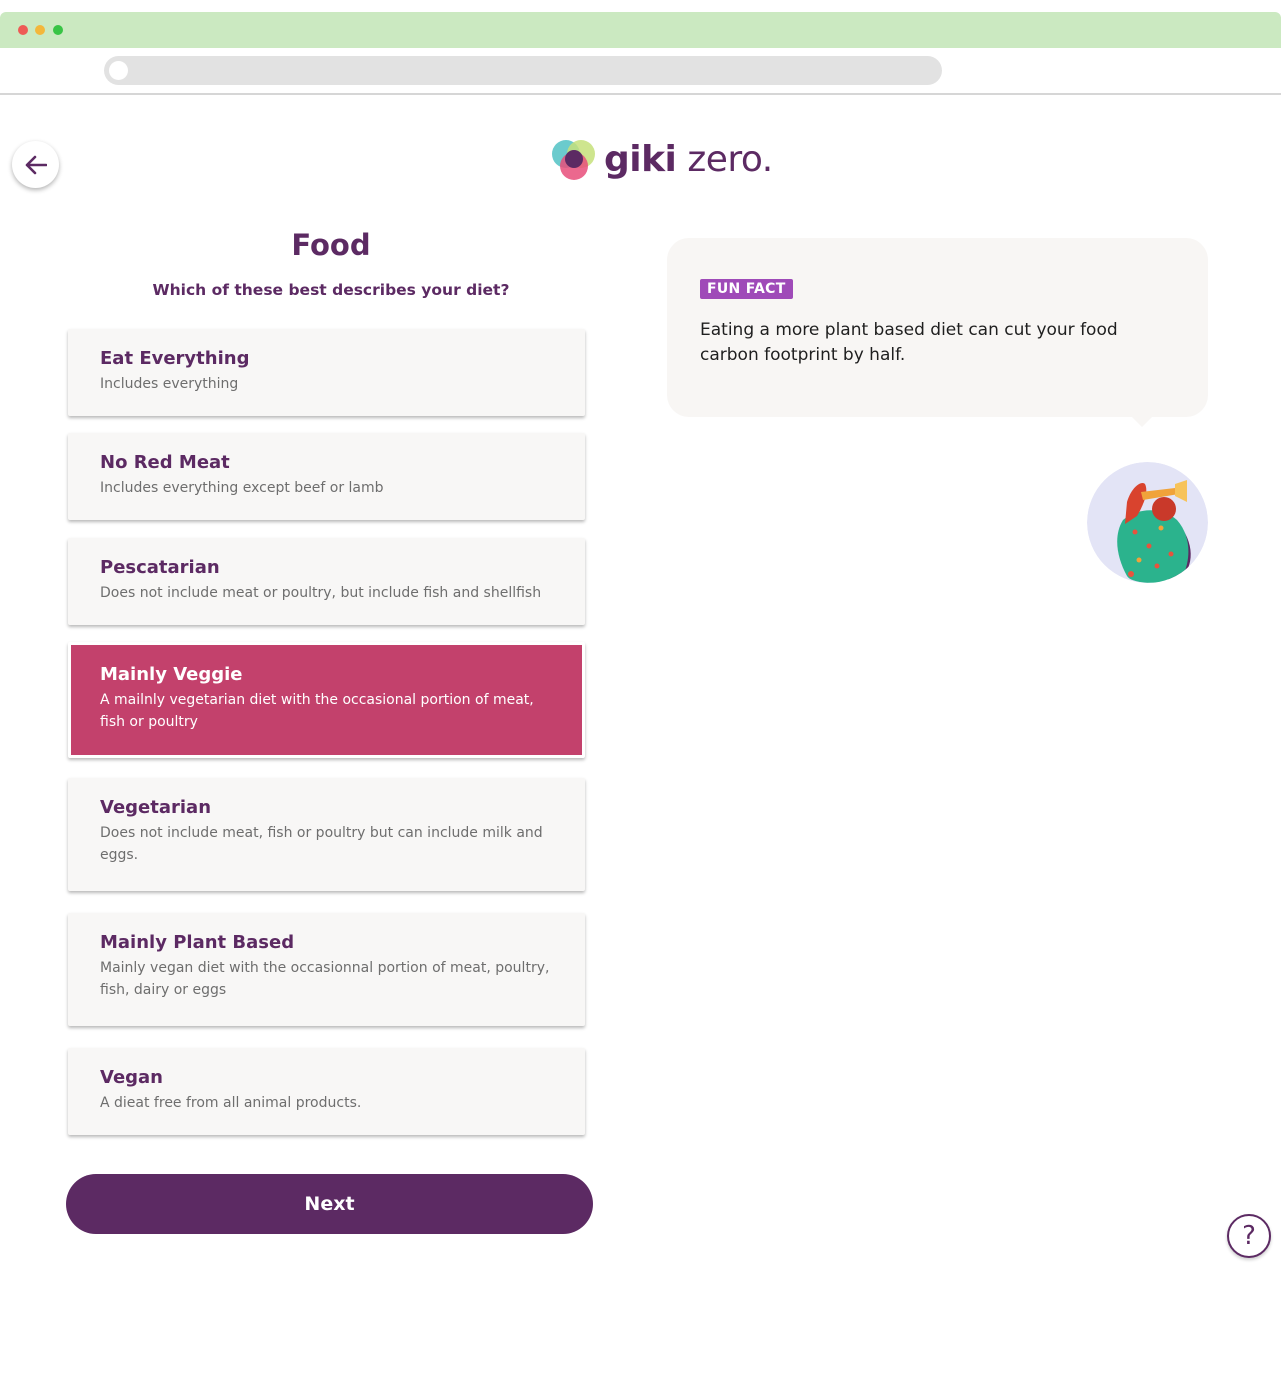 The height and width of the screenshot is (1396, 1281). Describe the element at coordinates (573, 160) in the screenshot. I see `logo-mark-icon` at that location.